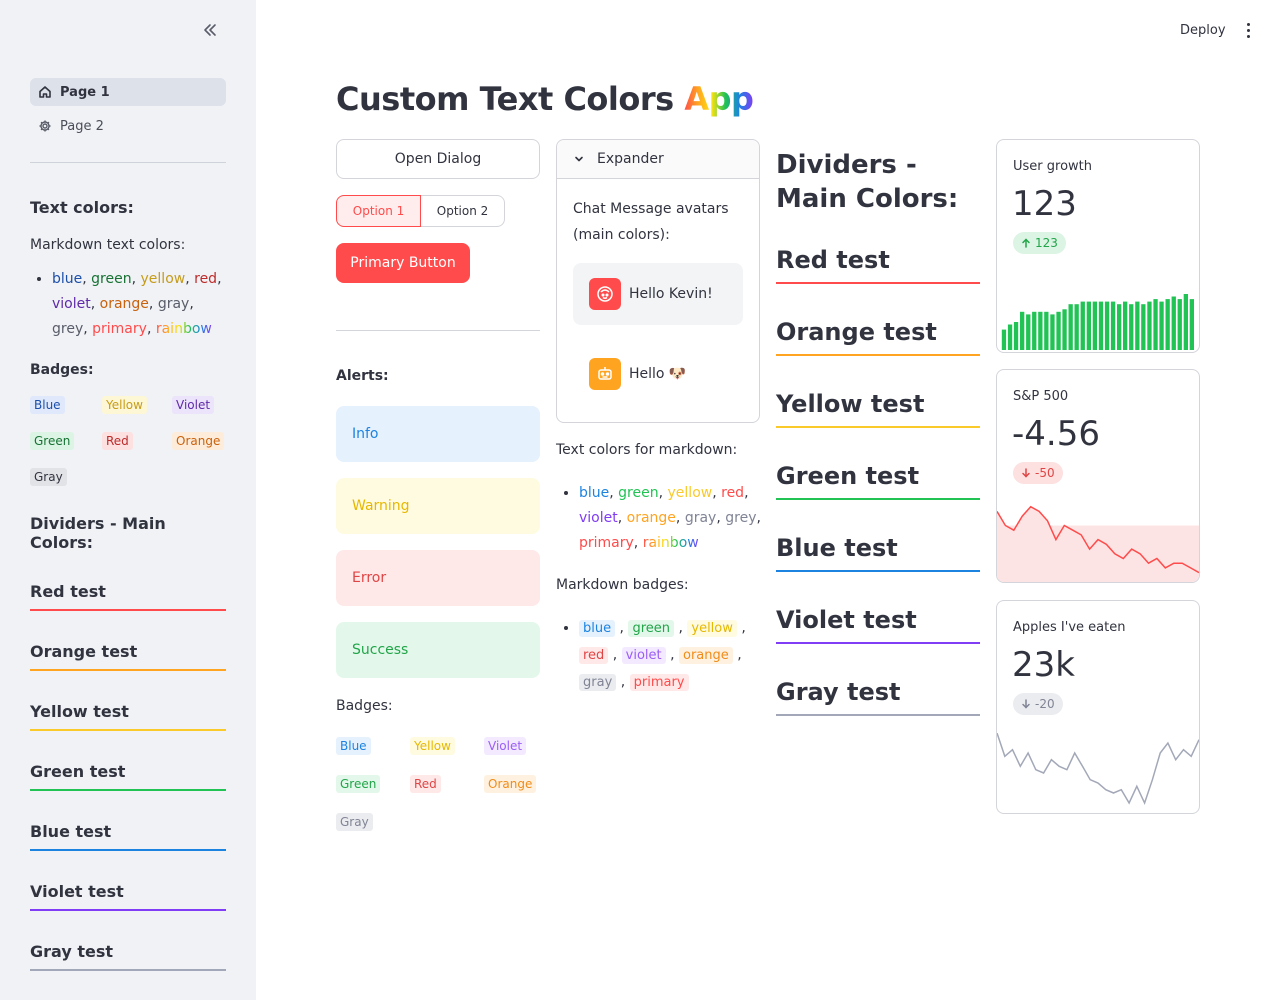 Image resolution: width=1280 pixels, height=1000 pixels. Describe the element at coordinates (364, 706) in the screenshot. I see `column-1-badges-heading: Badges:` at that location.